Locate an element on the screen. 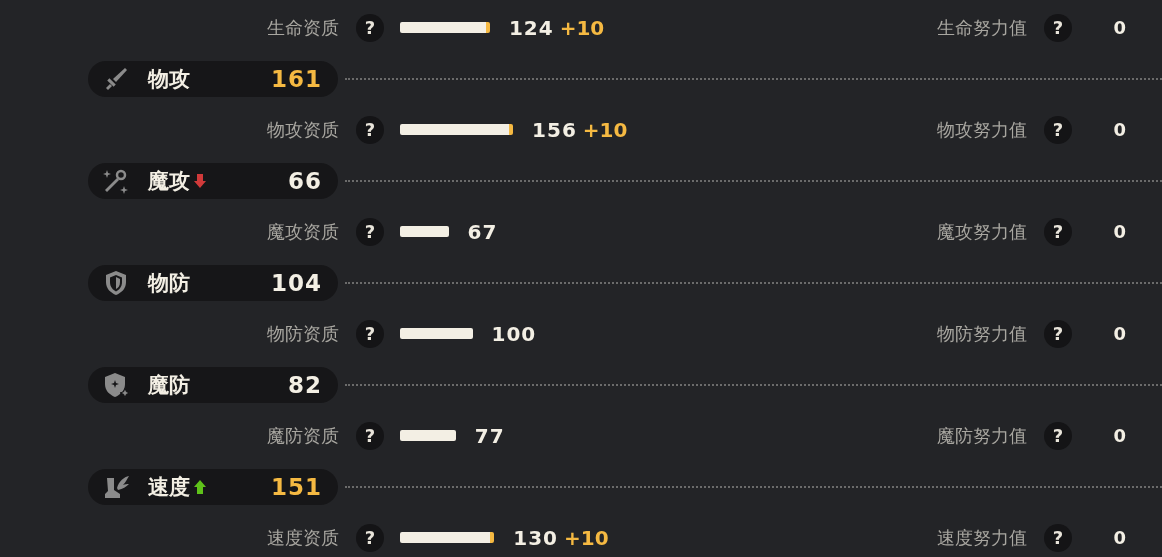  stat-value: 161 is located at coordinates (296, 78).